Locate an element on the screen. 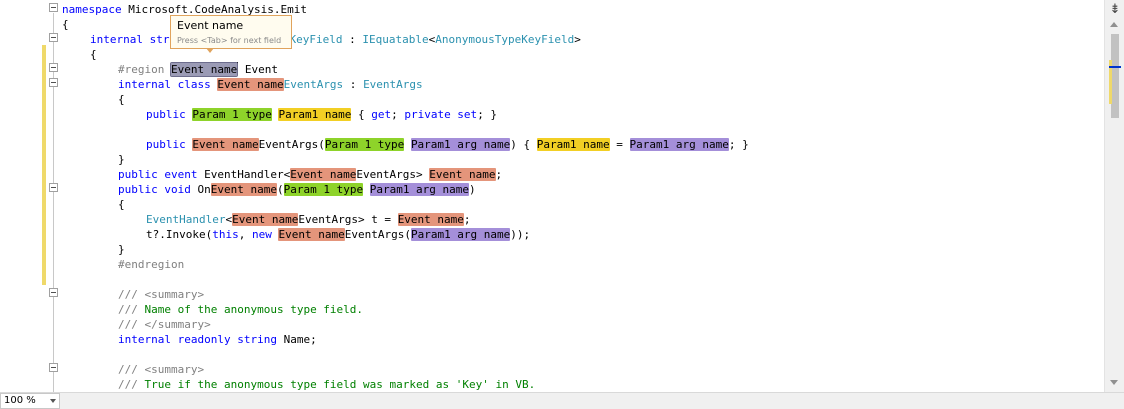 The height and width of the screenshot is (409, 1124). code-token: </summary> is located at coordinates (177, 324).